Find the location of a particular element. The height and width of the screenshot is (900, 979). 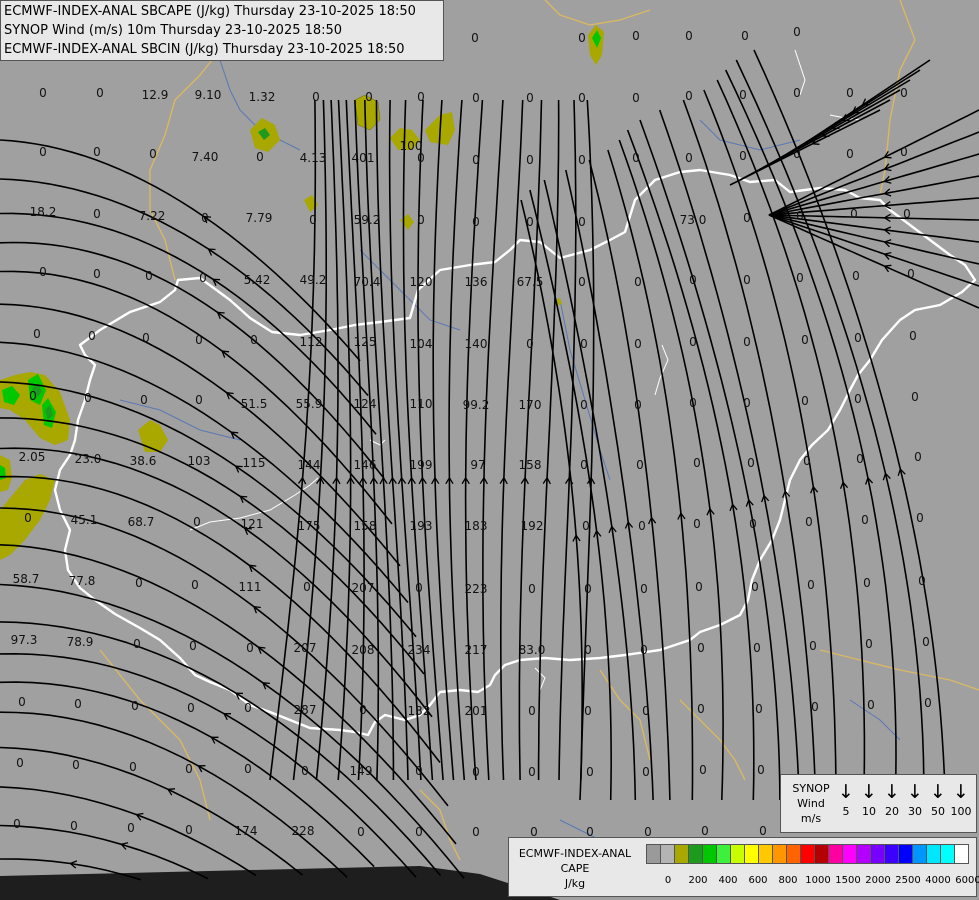

wind-legend-title-line3: m/s is located at coordinates (811, 818).